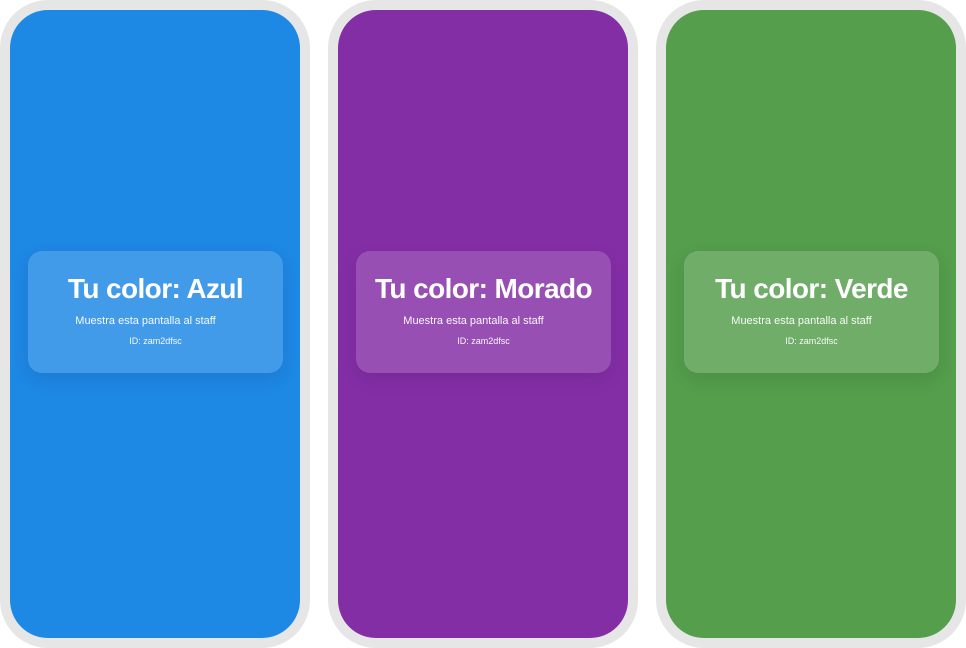  What do you see at coordinates (811, 288) in the screenshot?
I see `color-title: Tu color: Verde` at bounding box center [811, 288].